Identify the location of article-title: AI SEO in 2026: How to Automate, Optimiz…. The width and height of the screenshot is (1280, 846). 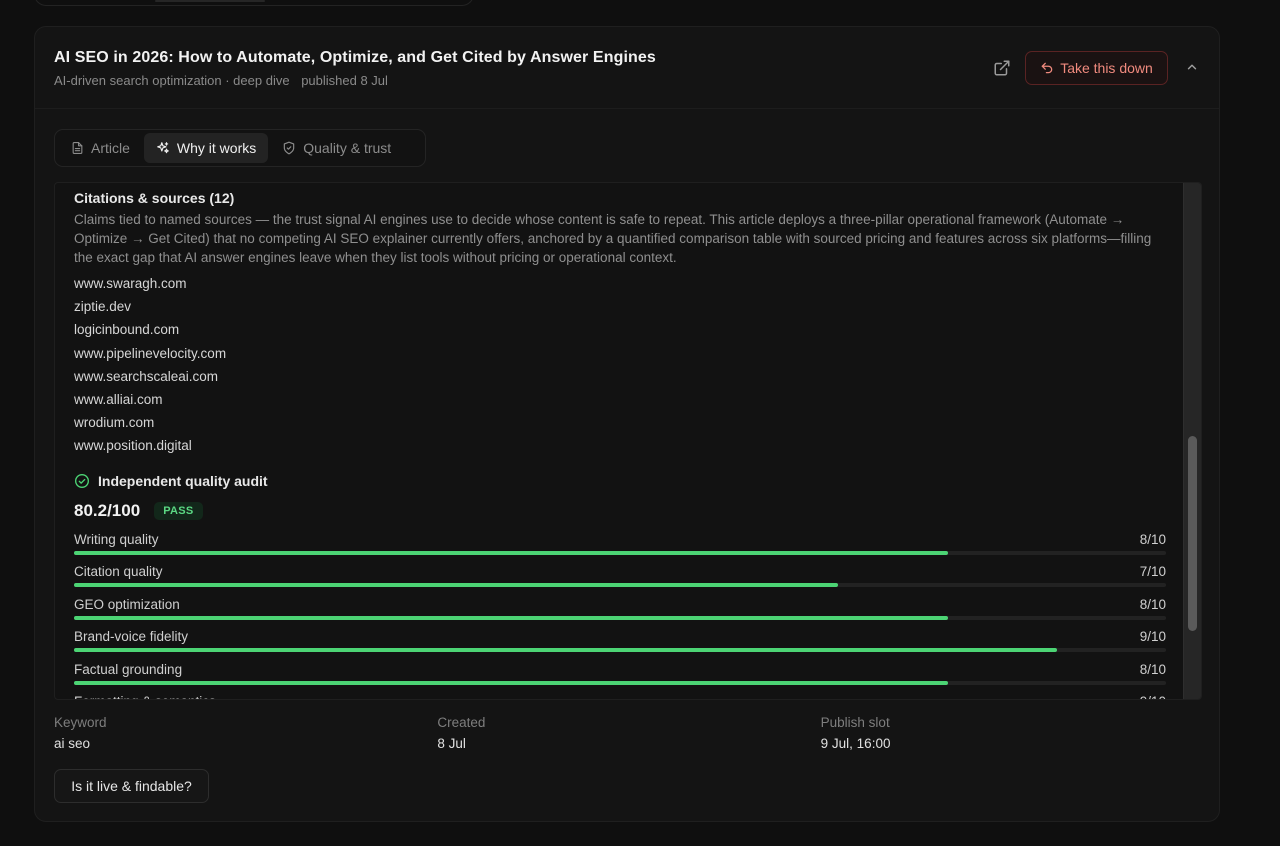
(355, 57).